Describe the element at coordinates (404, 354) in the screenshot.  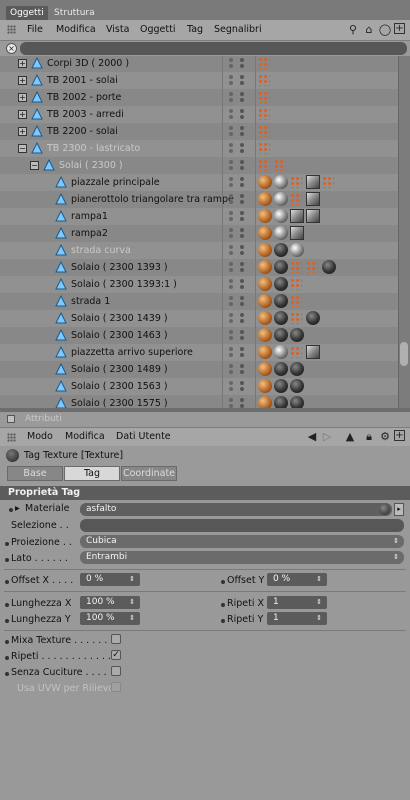
I see `tree-scrollbar-thumb` at that location.